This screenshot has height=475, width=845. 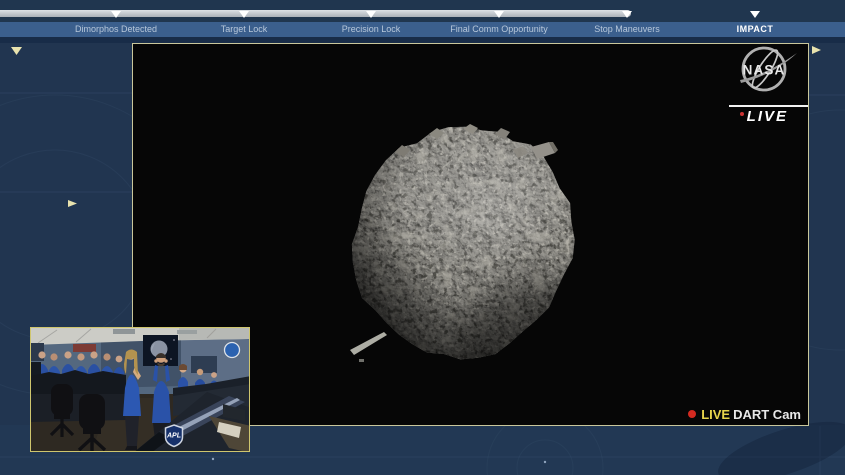 What do you see at coordinates (764, 70) in the screenshot?
I see `svg-text: NASA` at bounding box center [764, 70].